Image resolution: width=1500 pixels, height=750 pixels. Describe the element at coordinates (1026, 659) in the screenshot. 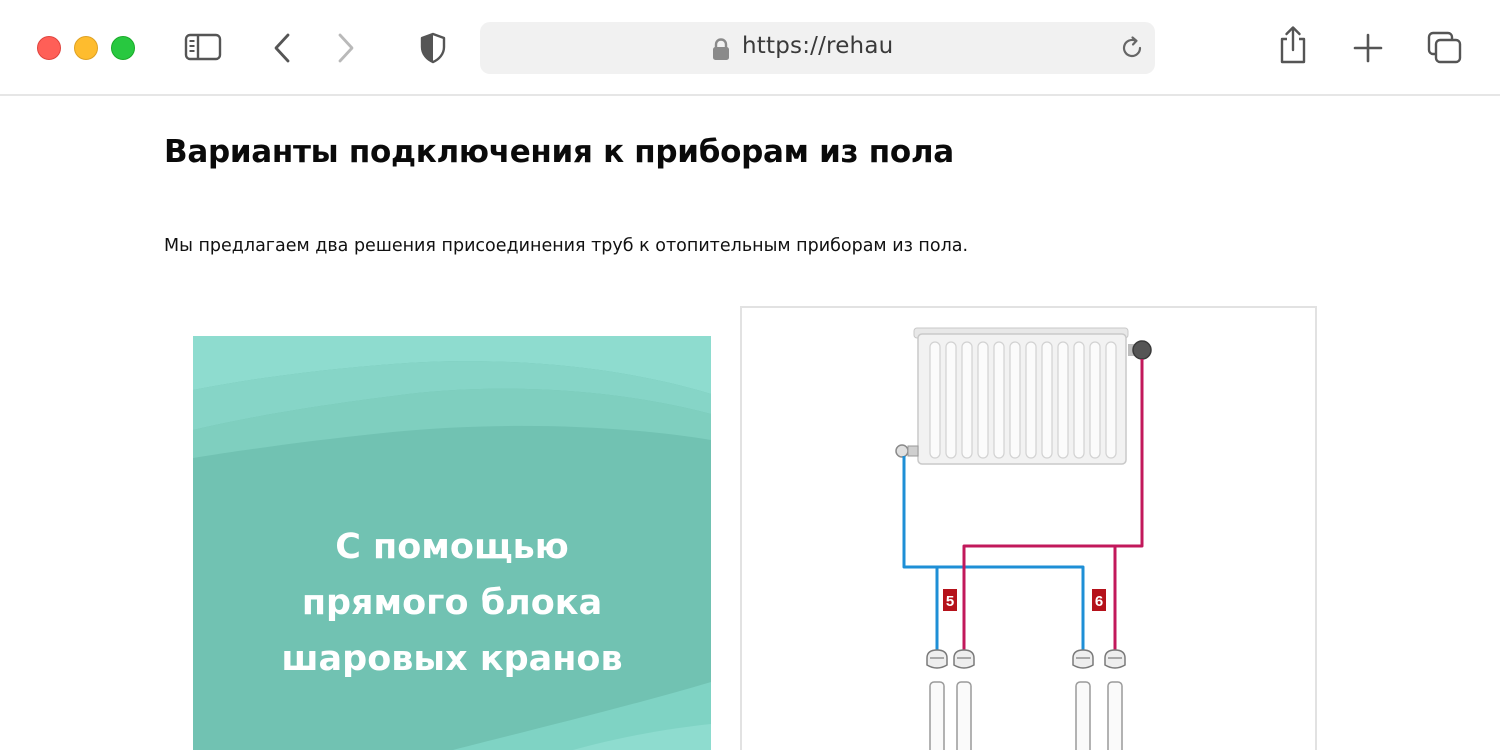

I see `fitting-icon` at that location.